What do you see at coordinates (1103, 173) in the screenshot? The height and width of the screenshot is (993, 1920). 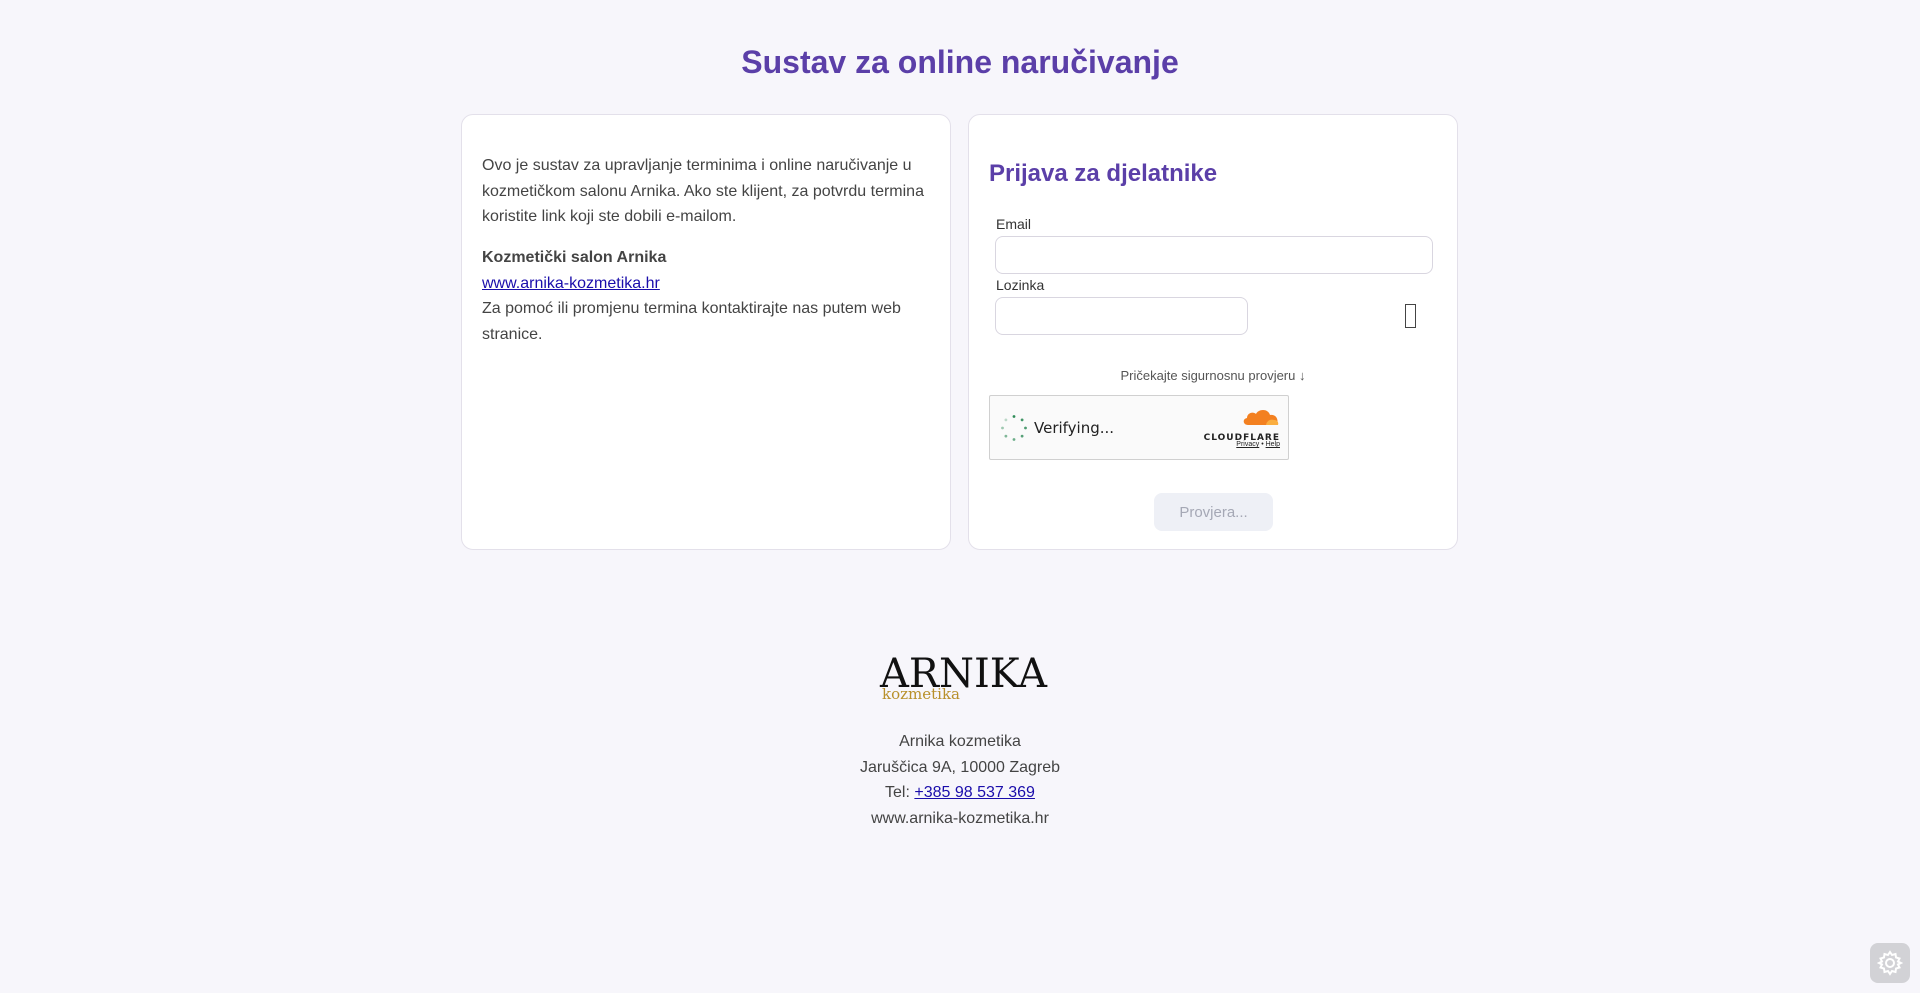 I see `login-title: Prijava za djelatnike` at bounding box center [1103, 173].